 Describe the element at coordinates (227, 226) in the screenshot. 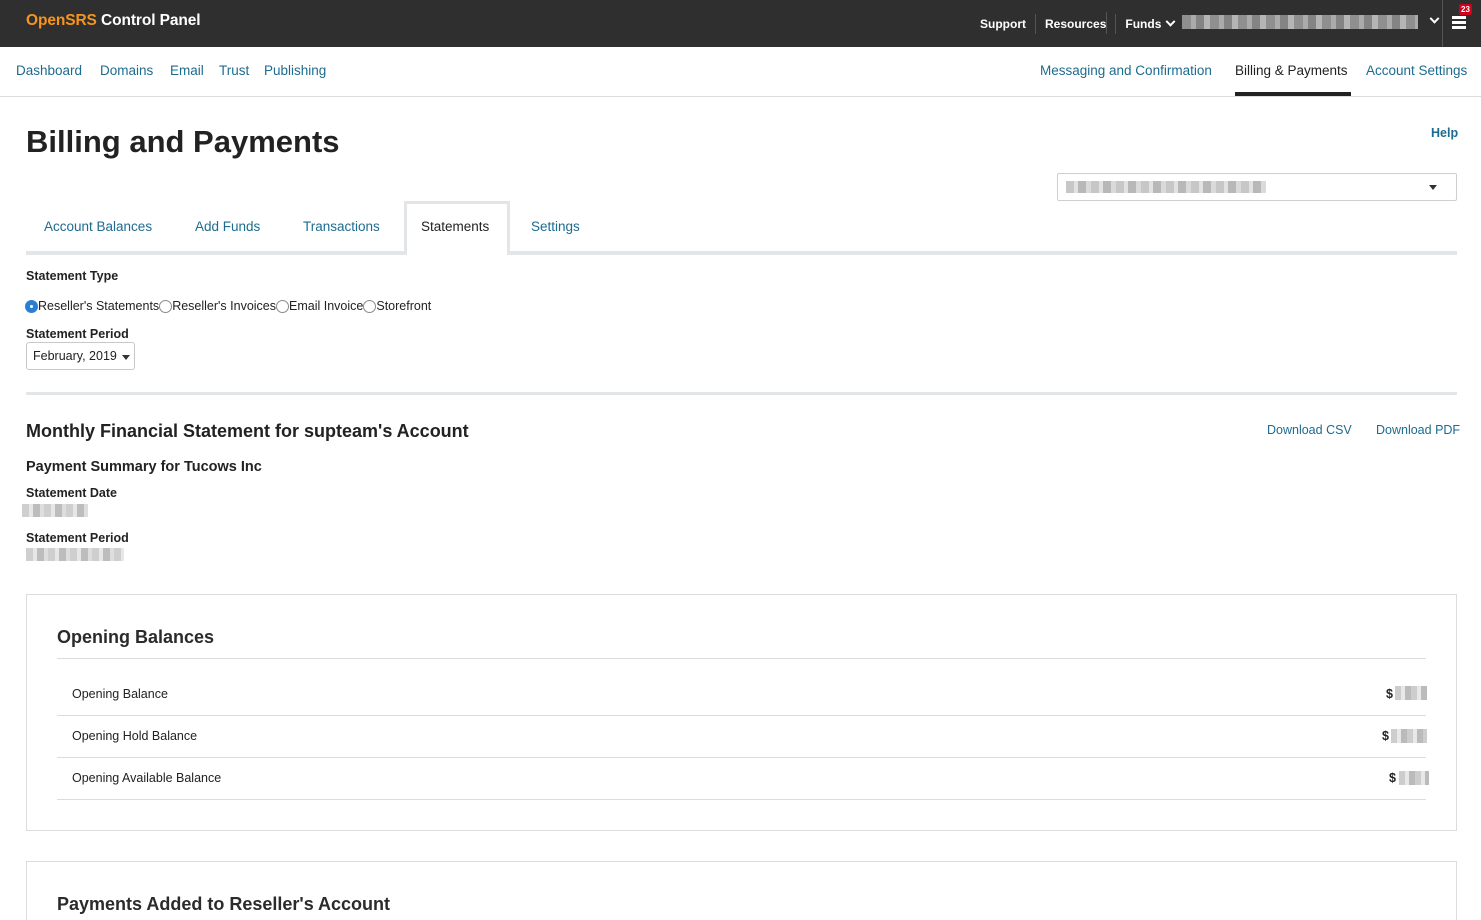

I see `tab-add-funds: Add Funds` at that location.